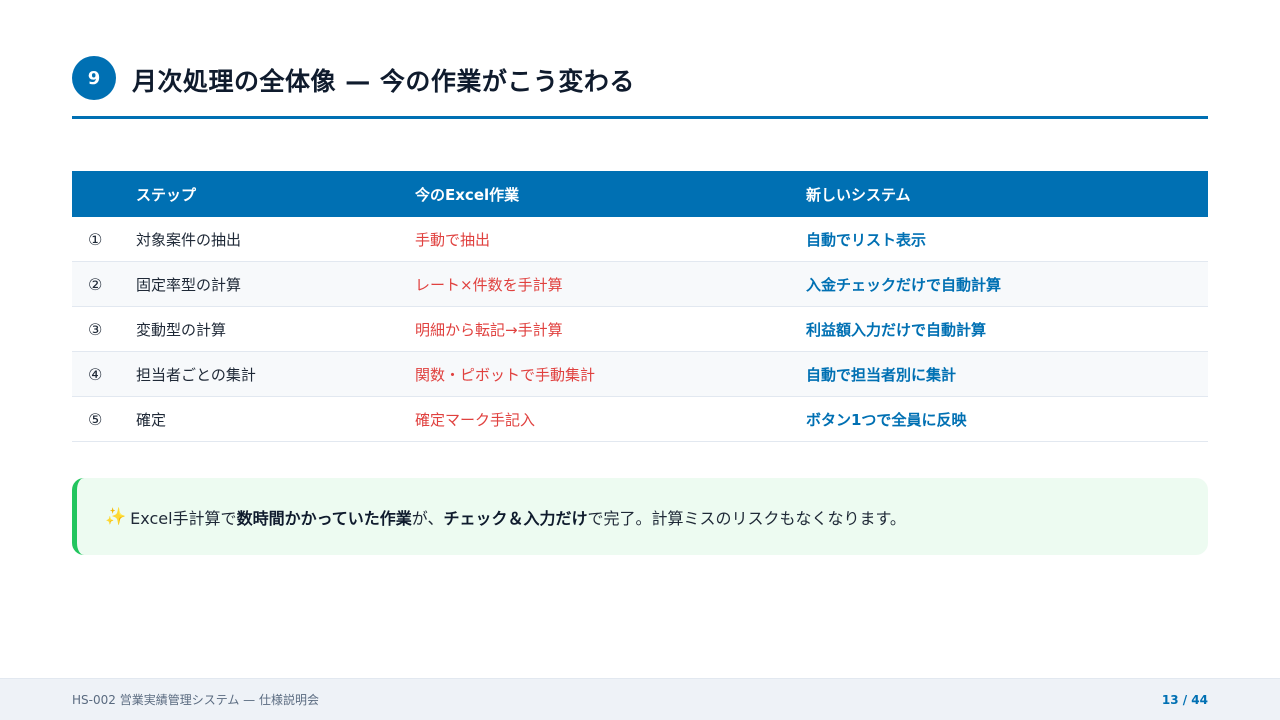  What do you see at coordinates (866, 239) in the screenshot?
I see `new-system-task: 自動でリスト表示` at bounding box center [866, 239].